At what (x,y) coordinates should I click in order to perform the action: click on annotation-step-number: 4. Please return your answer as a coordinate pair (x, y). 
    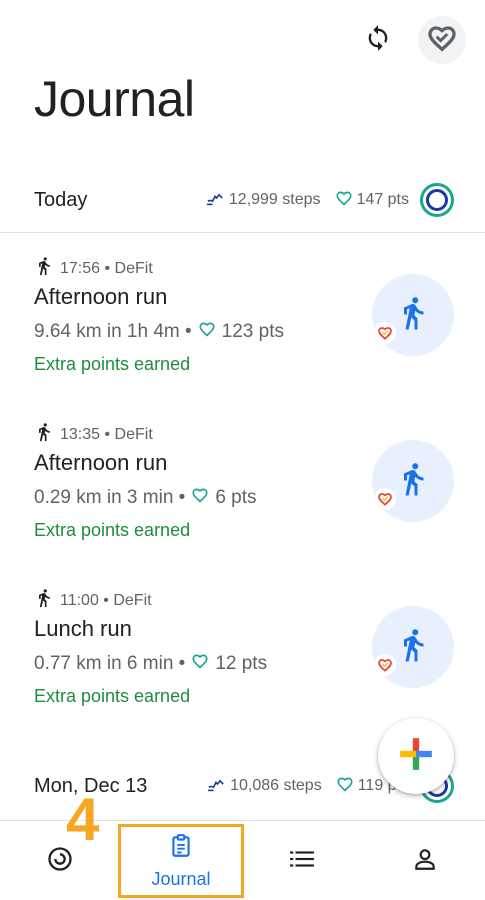
    Looking at the image, I should click on (83, 819).